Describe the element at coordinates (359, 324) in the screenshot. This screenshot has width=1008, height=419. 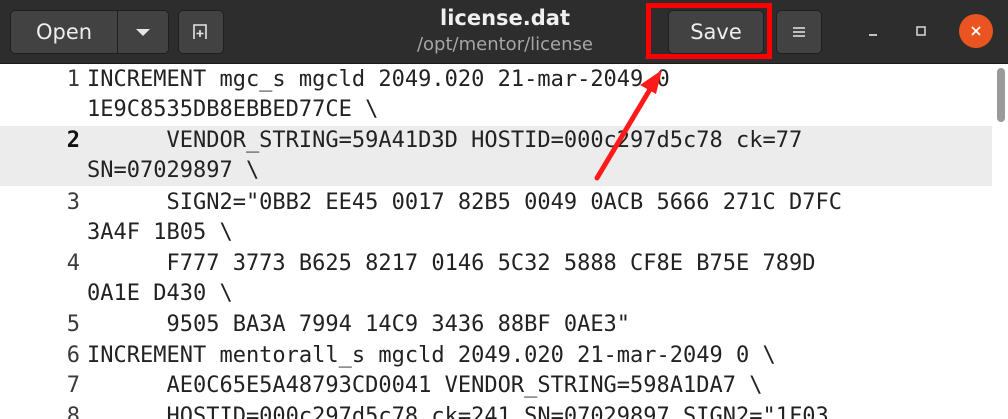
I see `code-text: 9505 BA3A 7994 14C9 3436 88BF 0AE3"` at that location.